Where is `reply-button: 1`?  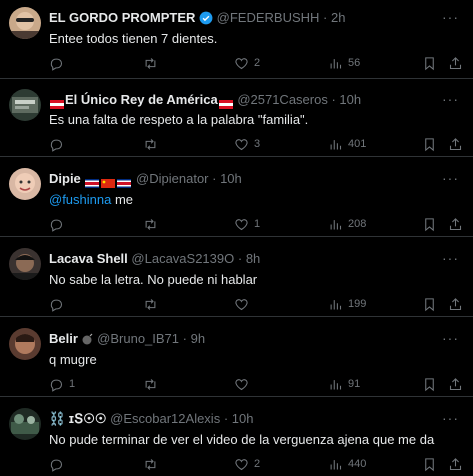
reply-button: 1 is located at coordinates (62, 384).